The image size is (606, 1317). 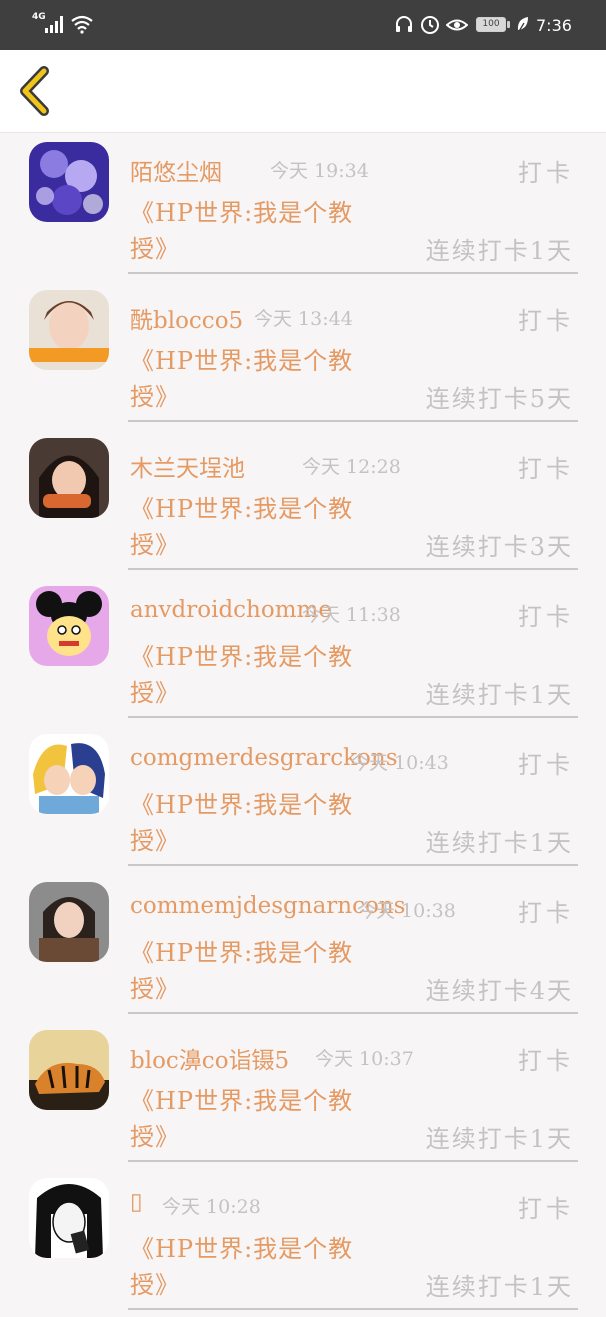 I want to click on checkin-time: 今天 10:37, so click(x=364, y=1059).